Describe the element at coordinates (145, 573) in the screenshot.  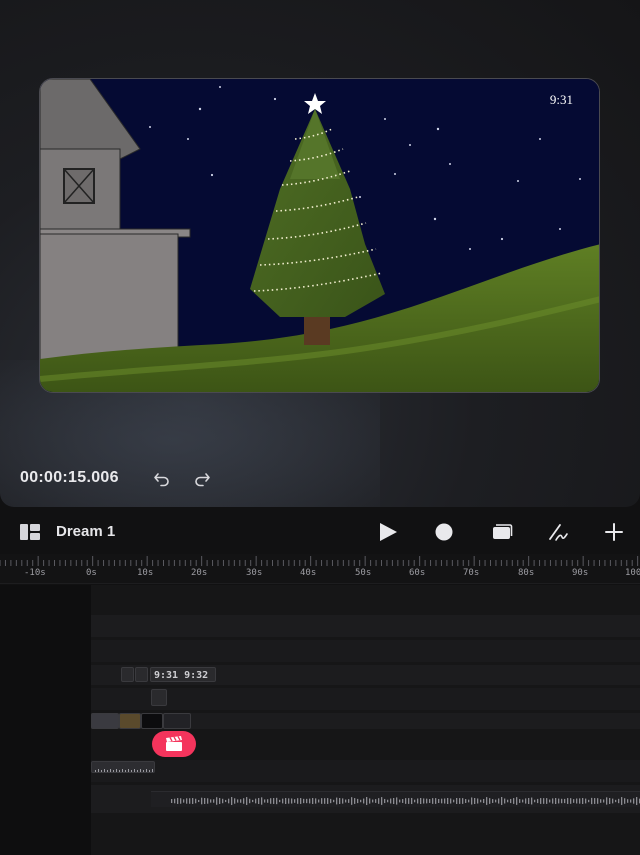
I see `ruler-label: 10s` at that location.